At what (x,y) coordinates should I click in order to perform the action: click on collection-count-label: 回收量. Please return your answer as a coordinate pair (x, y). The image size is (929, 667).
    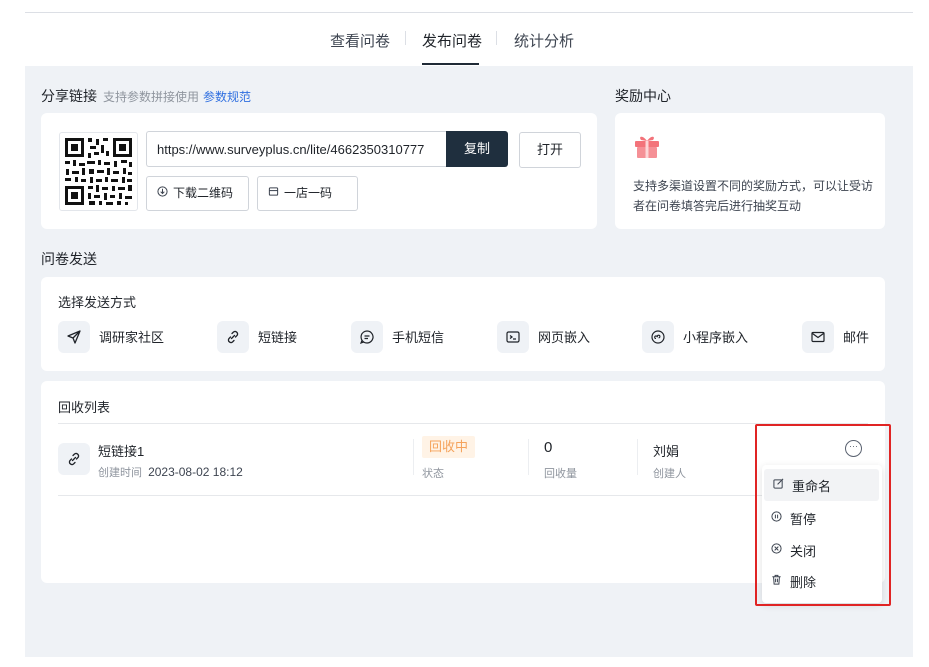
    Looking at the image, I should click on (560, 474).